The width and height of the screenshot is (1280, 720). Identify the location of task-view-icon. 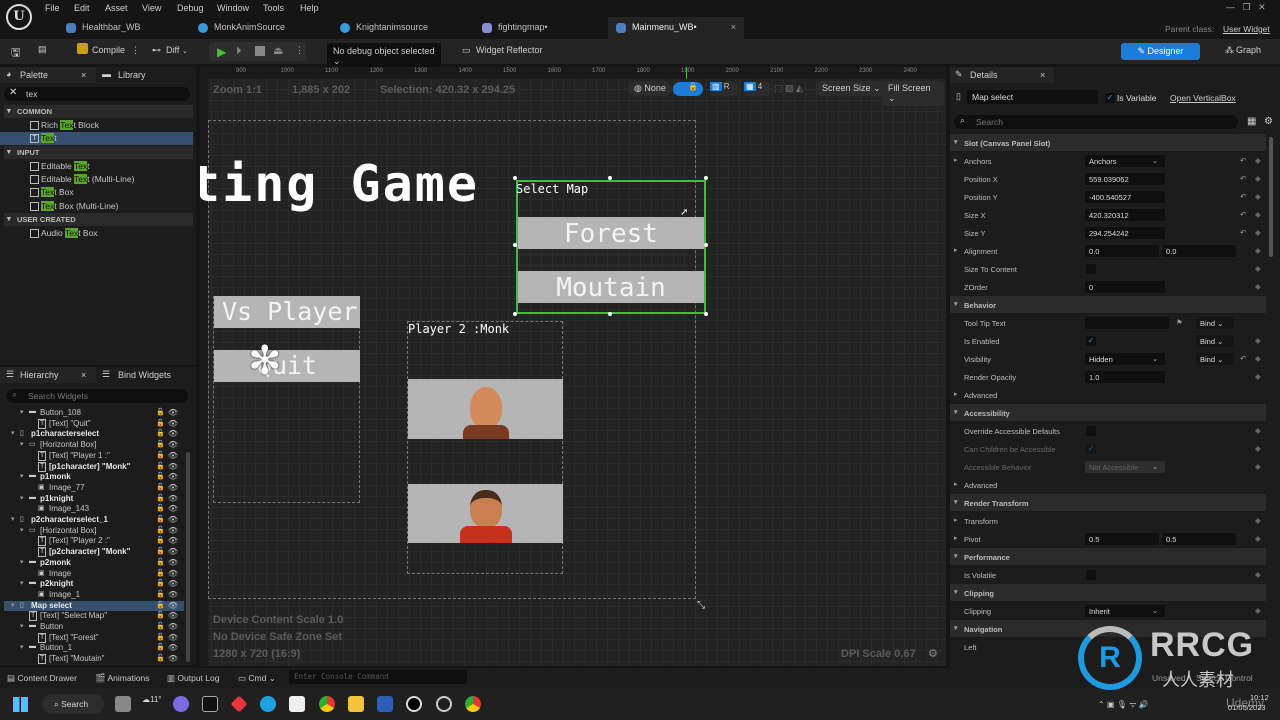
(123, 704).